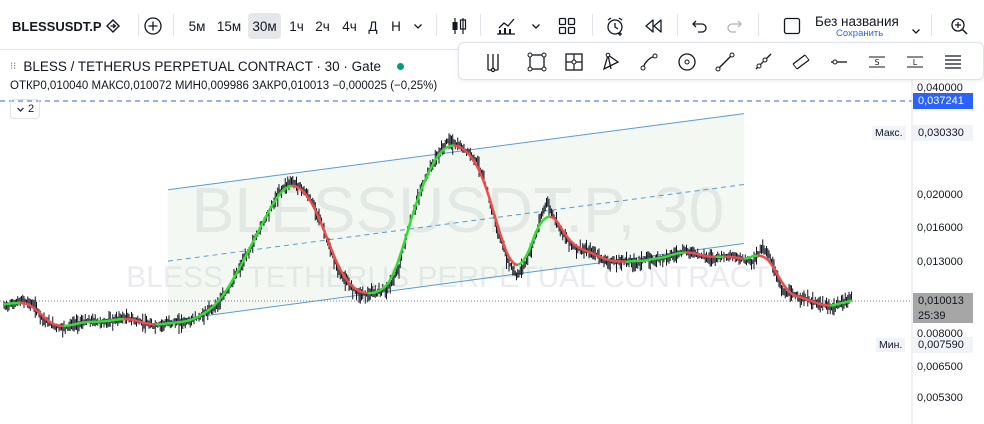 Image resolution: width=984 pixels, height=424 pixels. What do you see at coordinates (147, 86) in the screenshot?
I see `high-value: 0,010072` at bounding box center [147, 86].